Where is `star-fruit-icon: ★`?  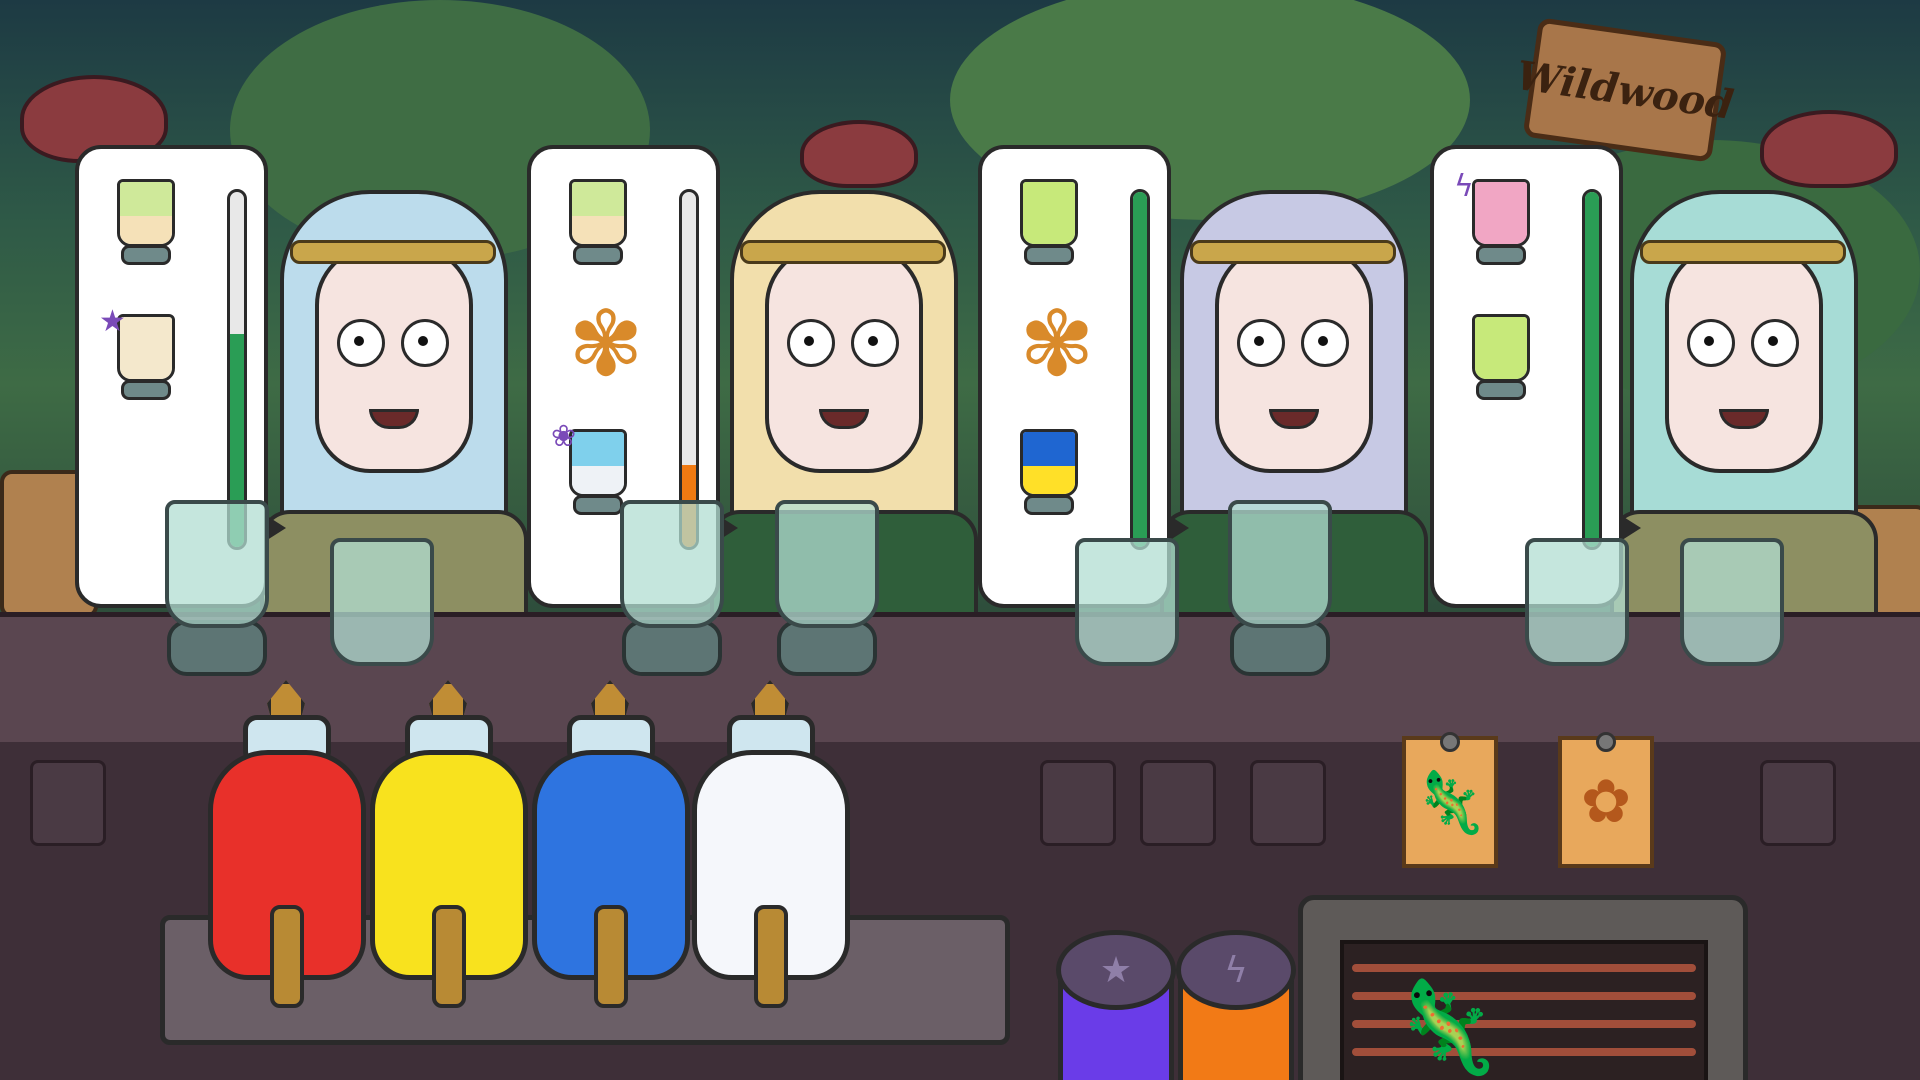
star-fruit-icon: ★ is located at coordinates (112, 321).